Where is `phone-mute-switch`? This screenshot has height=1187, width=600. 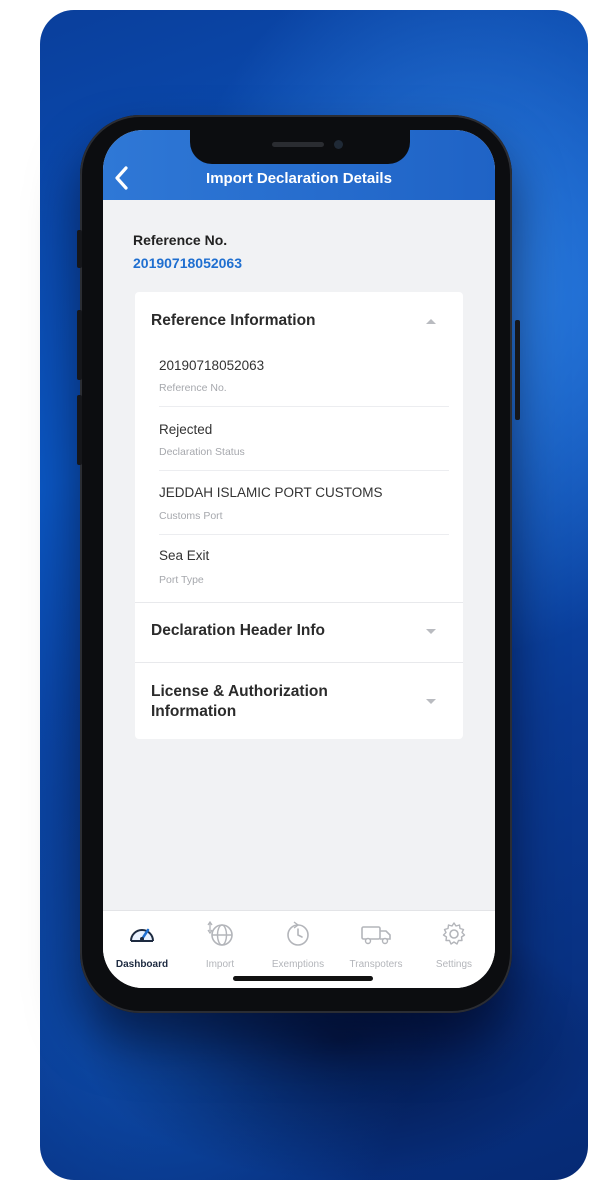 phone-mute-switch is located at coordinates (79, 249).